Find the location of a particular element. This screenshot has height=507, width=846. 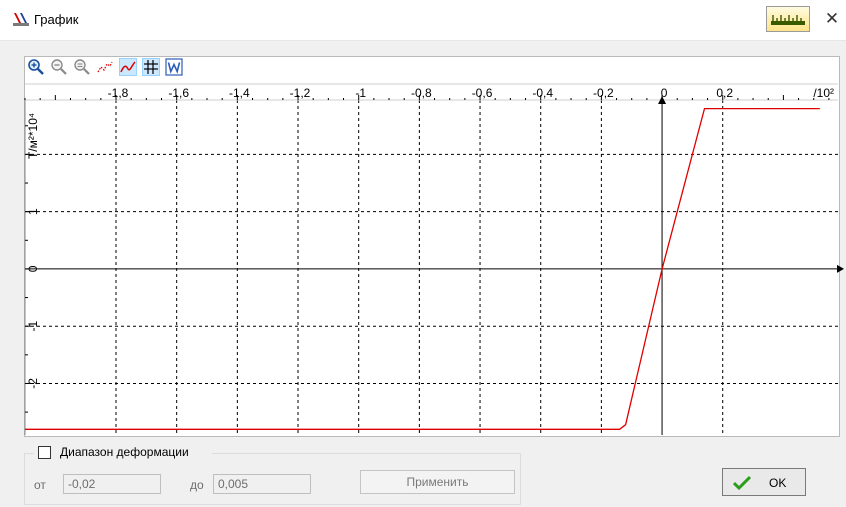

x-tick-label: 0 is located at coordinates (664, 93).